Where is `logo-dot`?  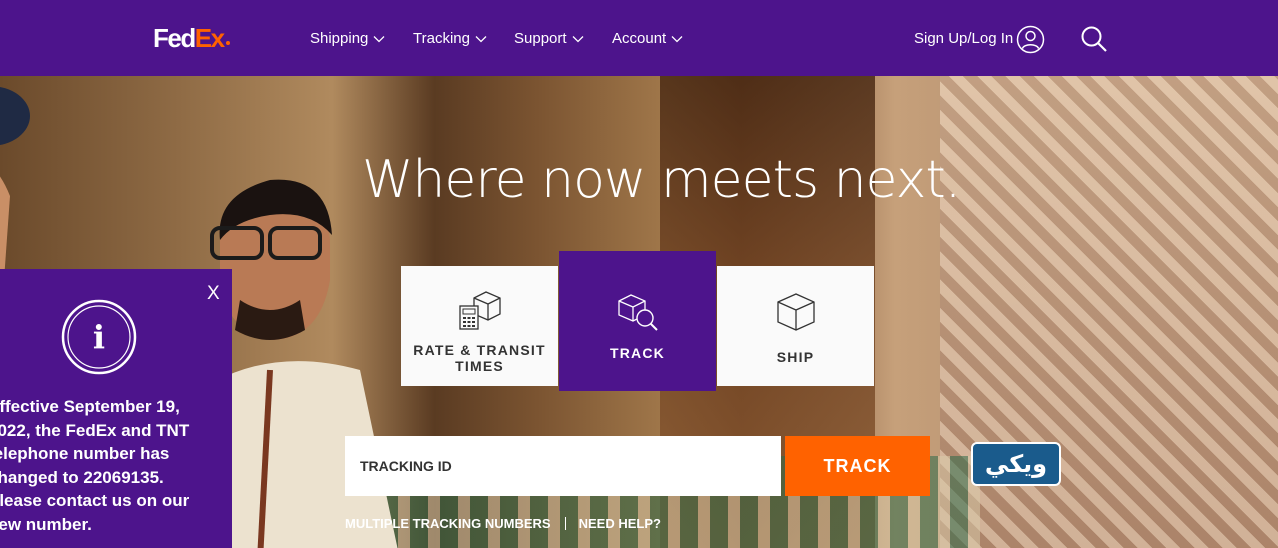
logo-dot is located at coordinates (227, 43).